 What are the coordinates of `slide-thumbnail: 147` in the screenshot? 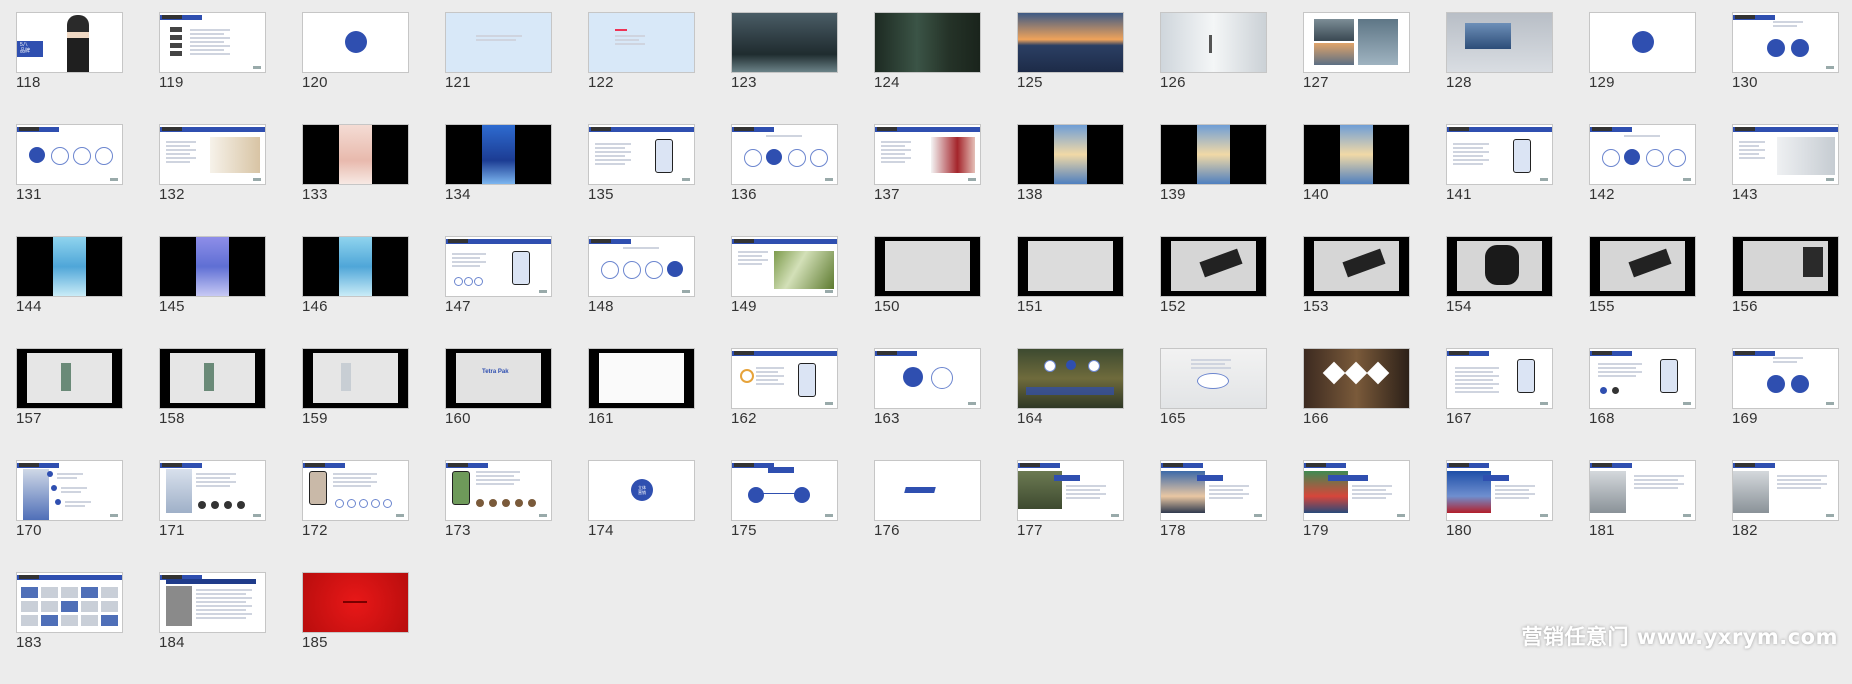 It's located at (498, 292).